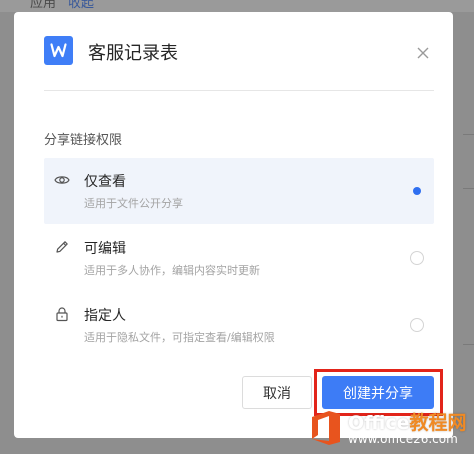  What do you see at coordinates (62, 247) in the screenshot?
I see `pencil-icon` at bounding box center [62, 247].